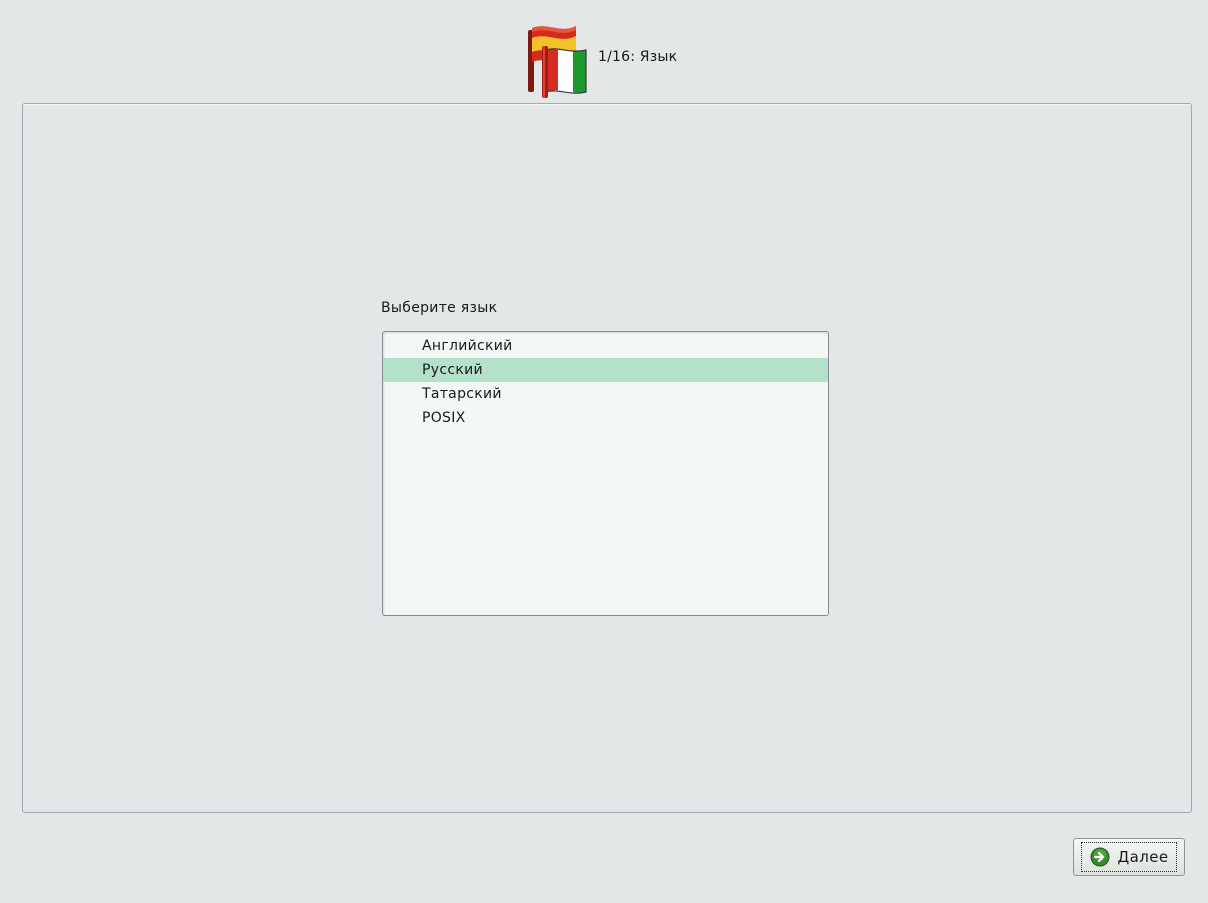 The width and height of the screenshot is (1208, 903). I want to click on language-item-russian: Русский, so click(605, 370).